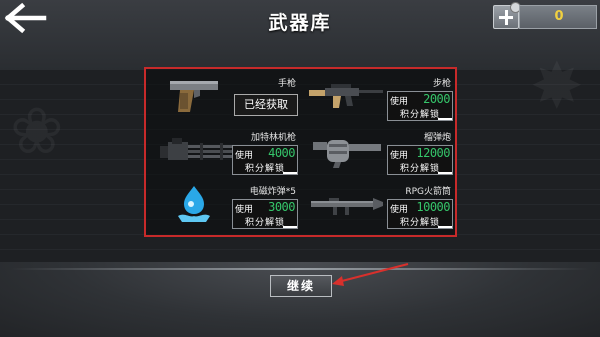 The height and width of the screenshot is (337, 600). Describe the element at coordinates (437, 138) in the screenshot. I see `weapon-name: 榴弹炮` at that location.